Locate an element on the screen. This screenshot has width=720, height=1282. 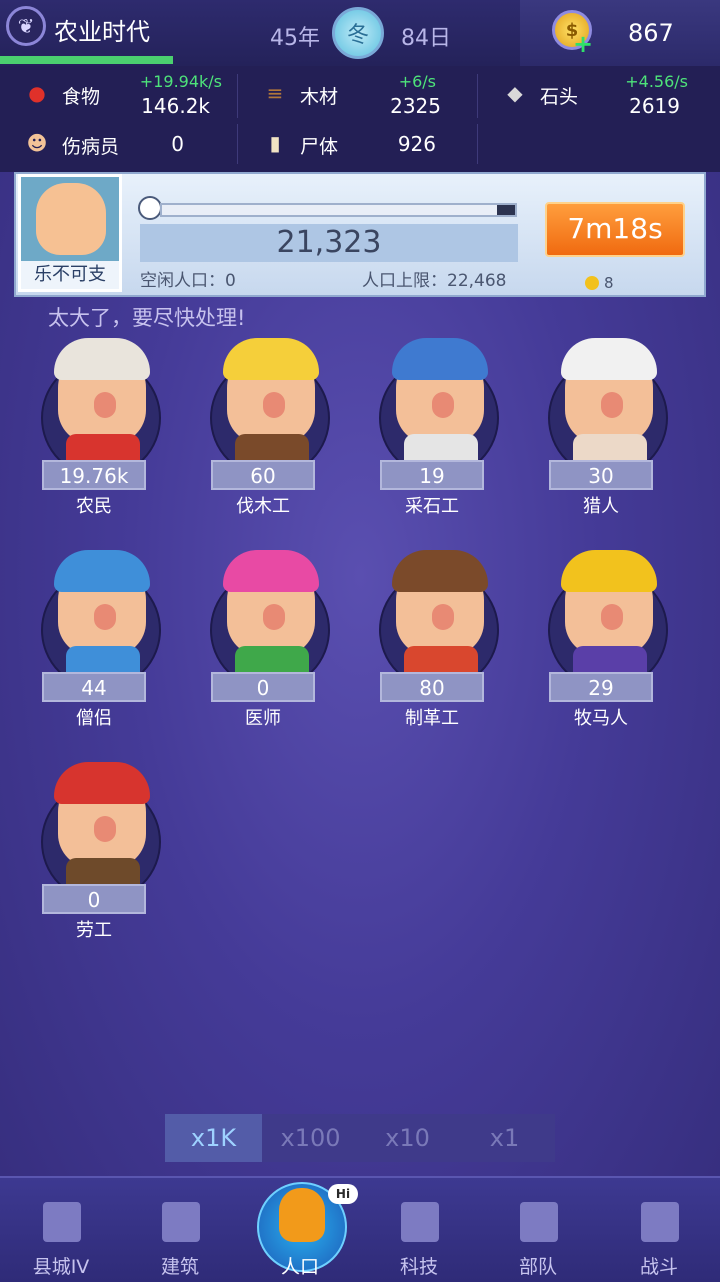
worker-count: 19.76k is located at coordinates (94, 475).